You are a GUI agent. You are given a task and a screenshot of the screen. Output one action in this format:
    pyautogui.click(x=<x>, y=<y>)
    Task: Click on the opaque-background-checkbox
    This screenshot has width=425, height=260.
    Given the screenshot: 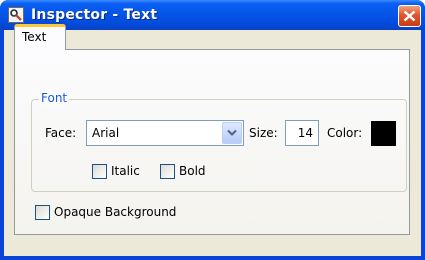 What is the action you would take?
    pyautogui.click(x=42, y=212)
    